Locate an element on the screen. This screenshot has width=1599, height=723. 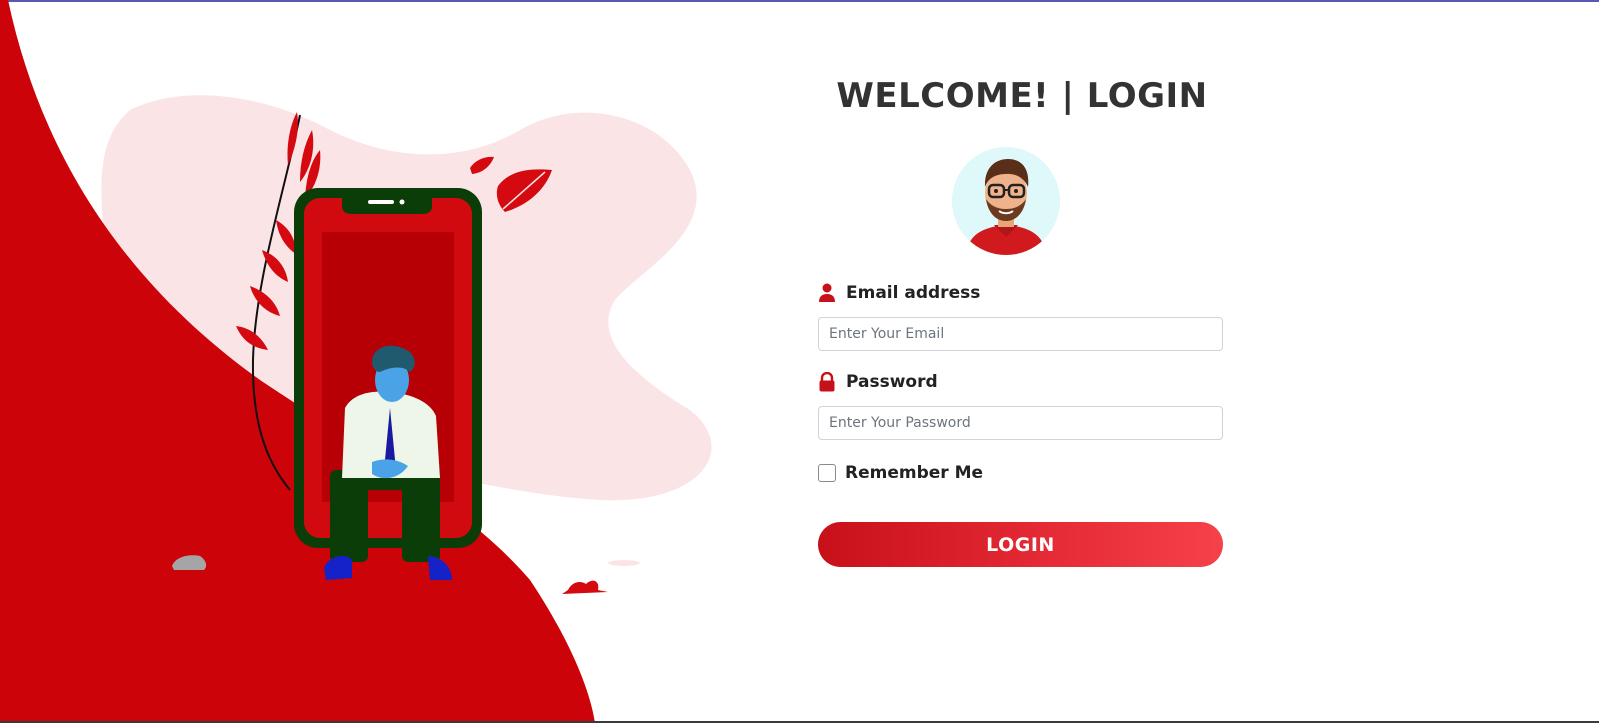
remember-me-label: Remember Me is located at coordinates (914, 473).